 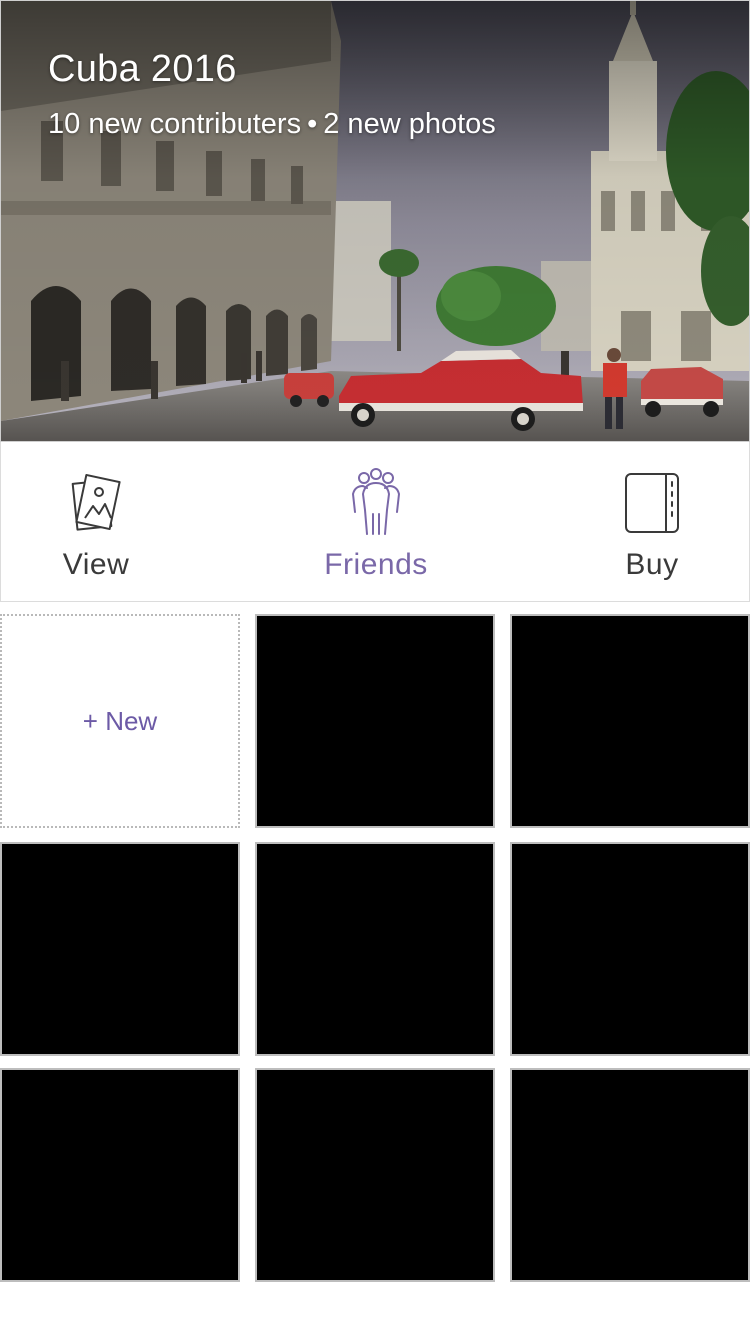 I want to click on album-stats: 10 new contributers • 2 new photos, so click(x=272, y=124).